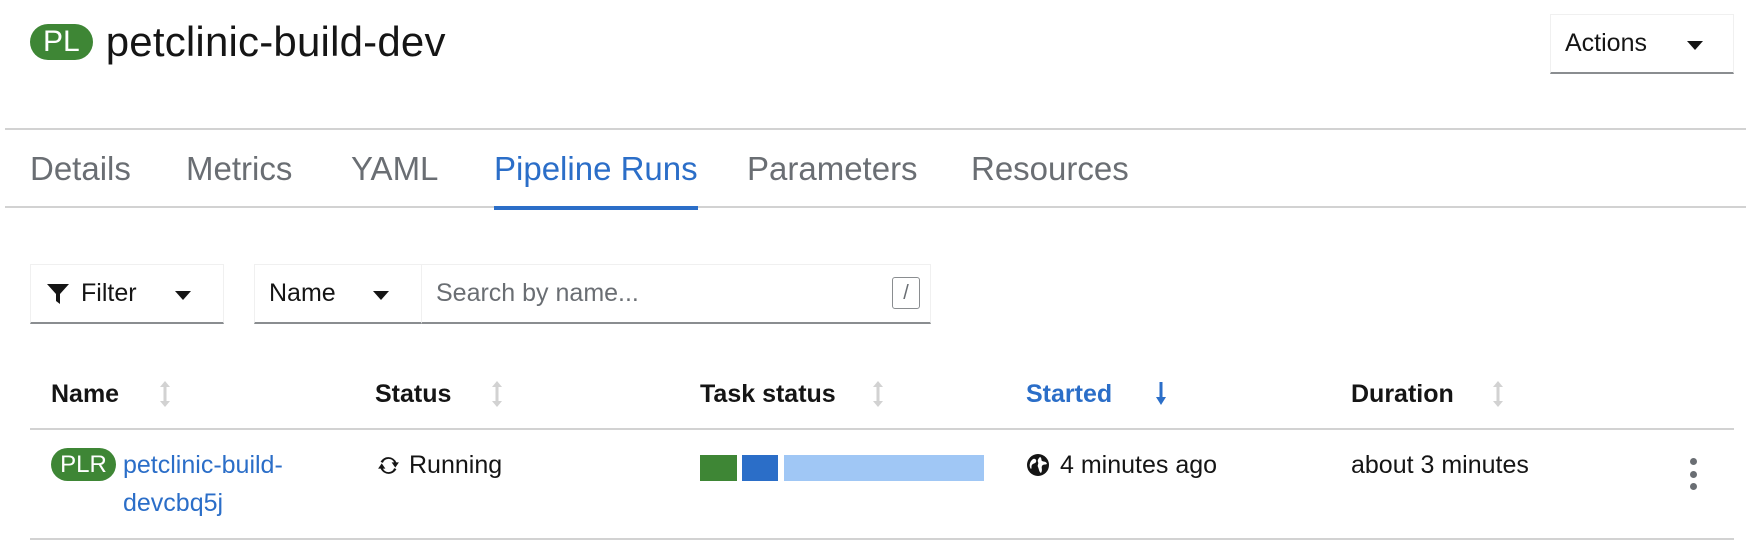 This screenshot has width=1746, height=544. I want to click on column-header-name: Name, so click(85, 394).